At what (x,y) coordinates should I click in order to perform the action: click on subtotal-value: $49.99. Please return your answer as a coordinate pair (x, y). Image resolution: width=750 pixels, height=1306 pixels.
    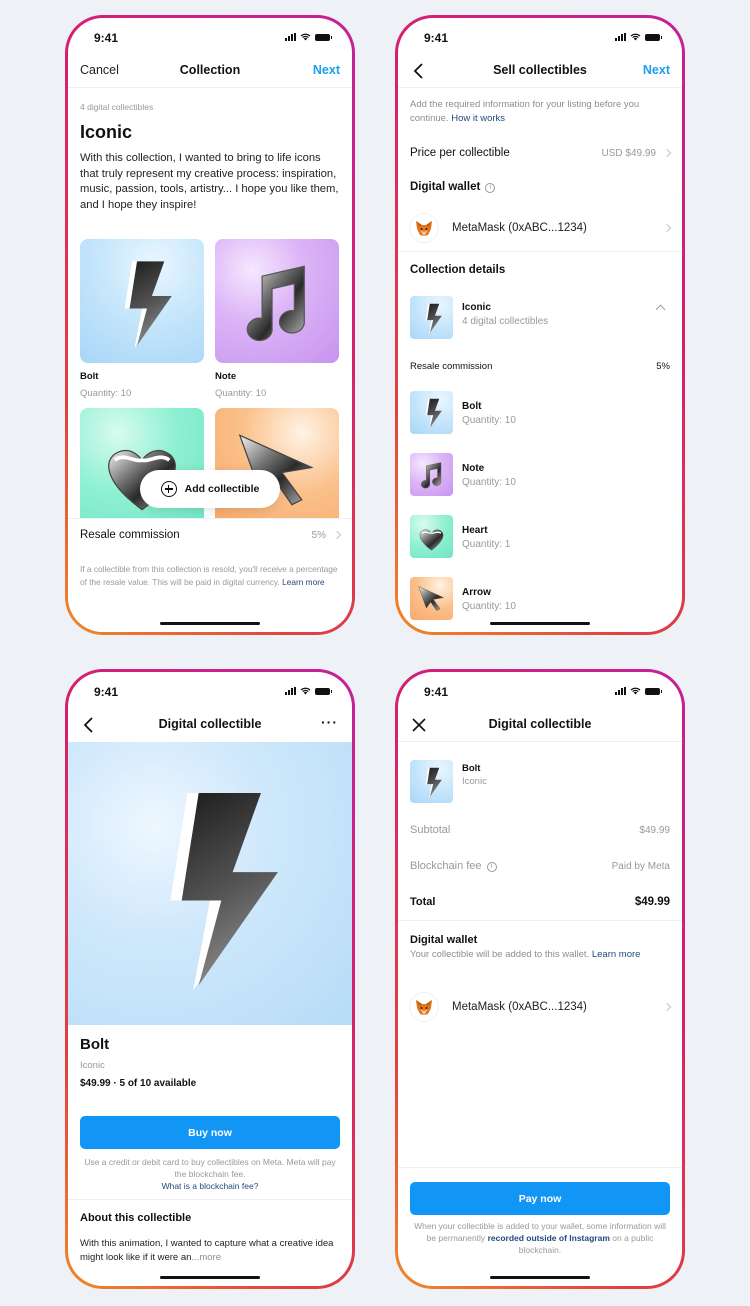
    Looking at the image, I should click on (654, 830).